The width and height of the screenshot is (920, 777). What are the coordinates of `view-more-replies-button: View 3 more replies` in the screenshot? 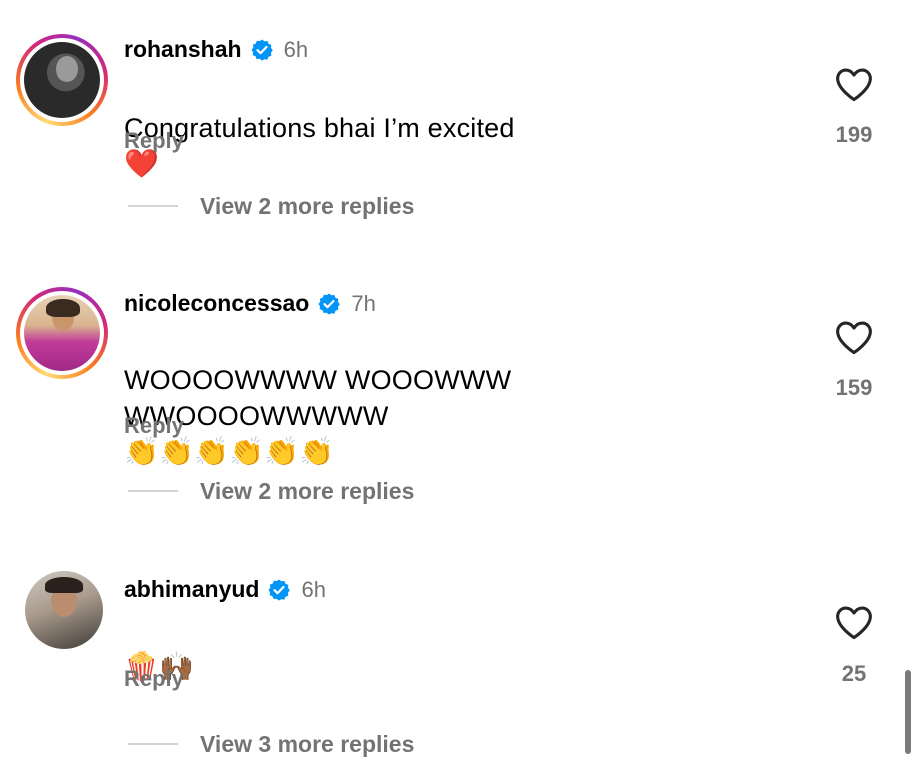 It's located at (307, 744).